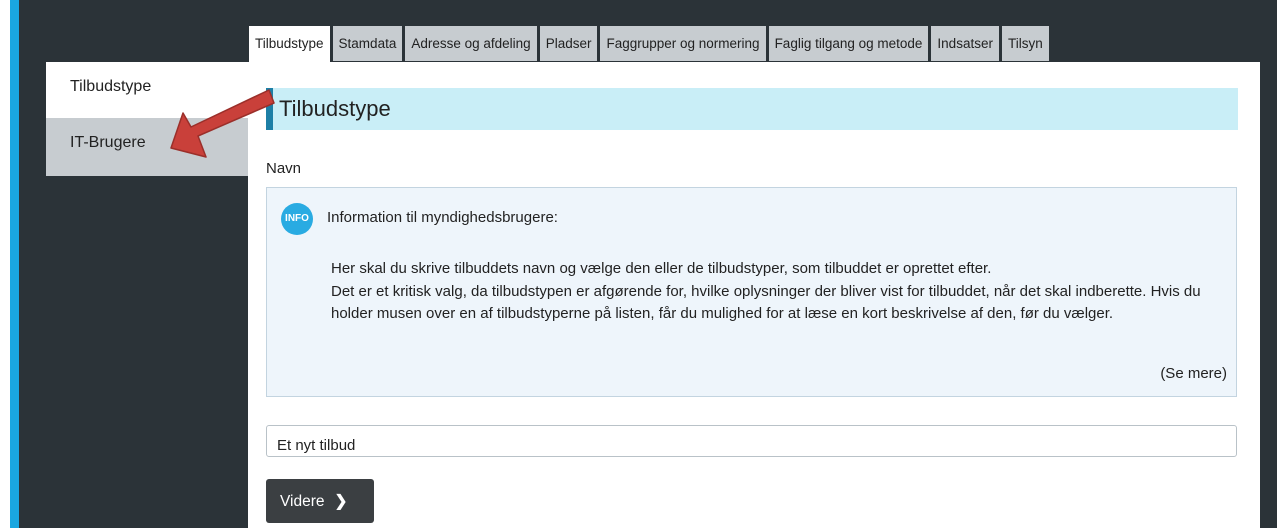 The height and width of the screenshot is (528, 1277). Describe the element at coordinates (14, 264) in the screenshot. I see `accent-bar` at that location.